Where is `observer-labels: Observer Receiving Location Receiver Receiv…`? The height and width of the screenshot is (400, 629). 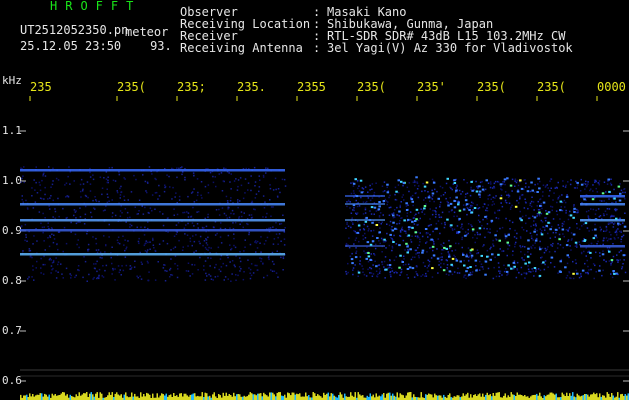
observer-labels: Observer Receiving Location Receiver Receiv… is located at coordinates (245, 30).